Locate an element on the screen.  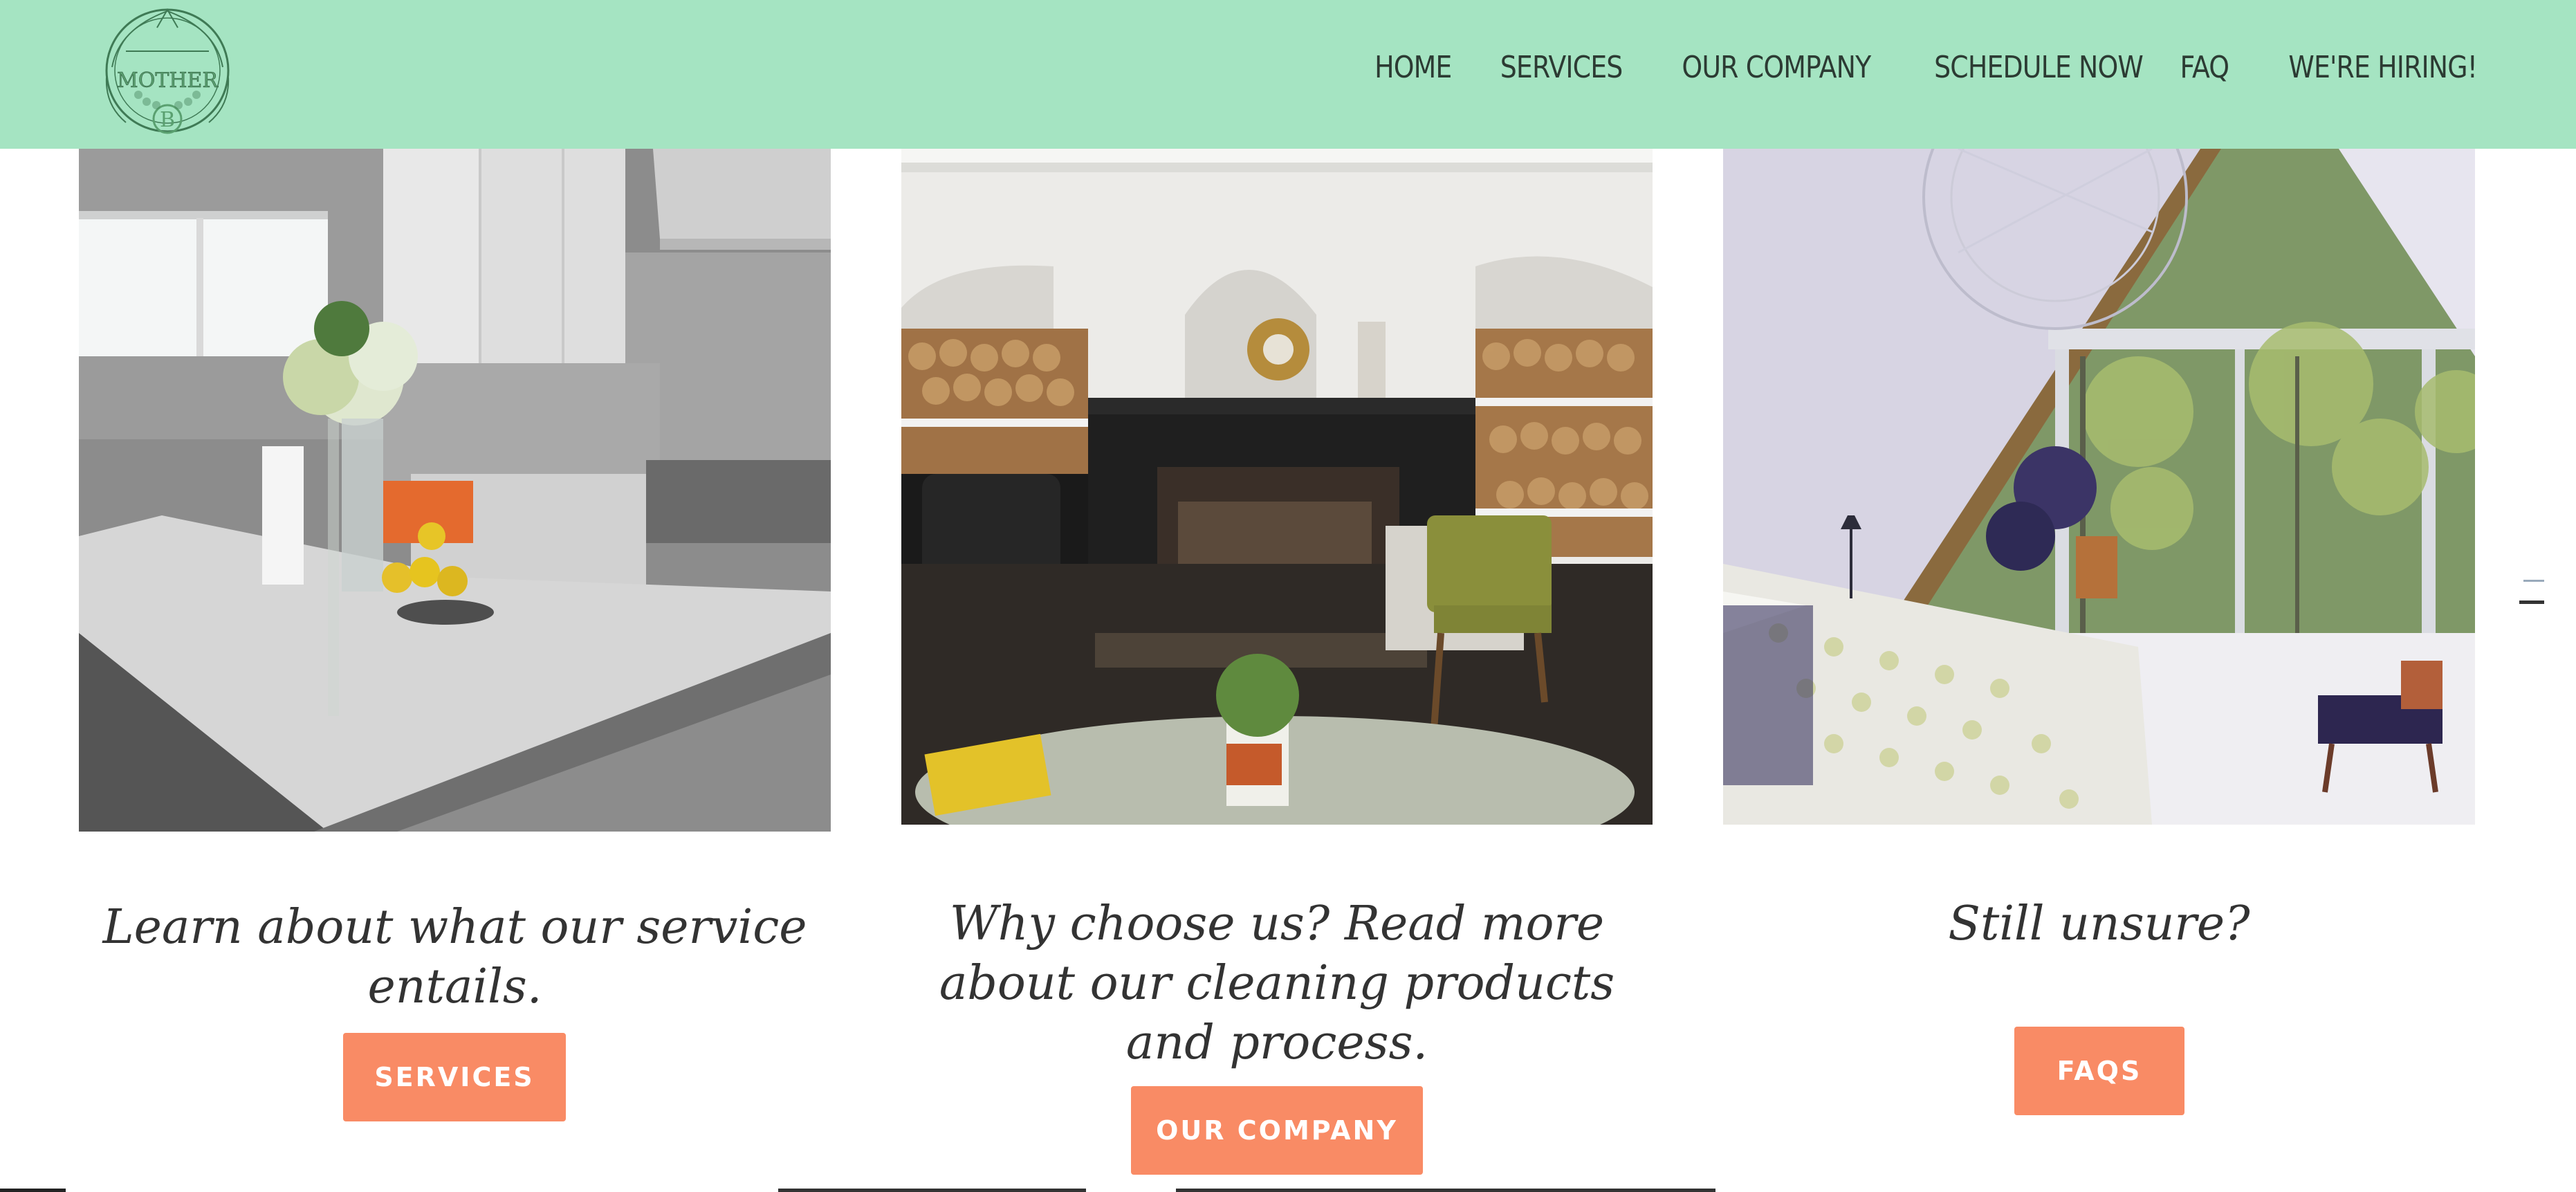
scroll-indicator-mark is located at coordinates (2533, 581).